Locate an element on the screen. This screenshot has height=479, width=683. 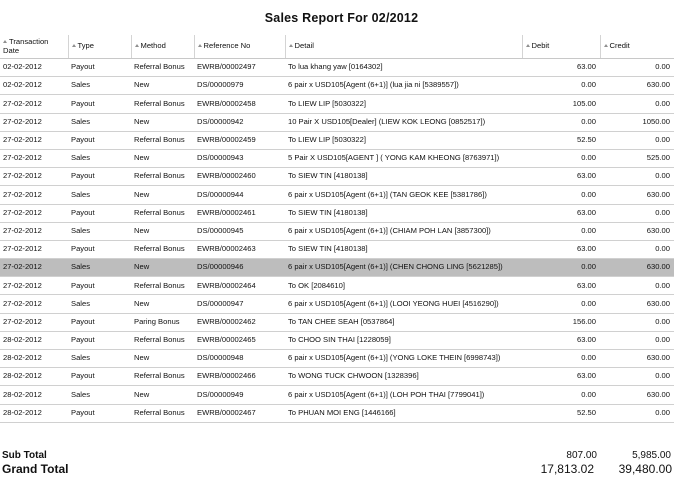
column-header-reference-no: Reference No is located at coordinates (239, 47).